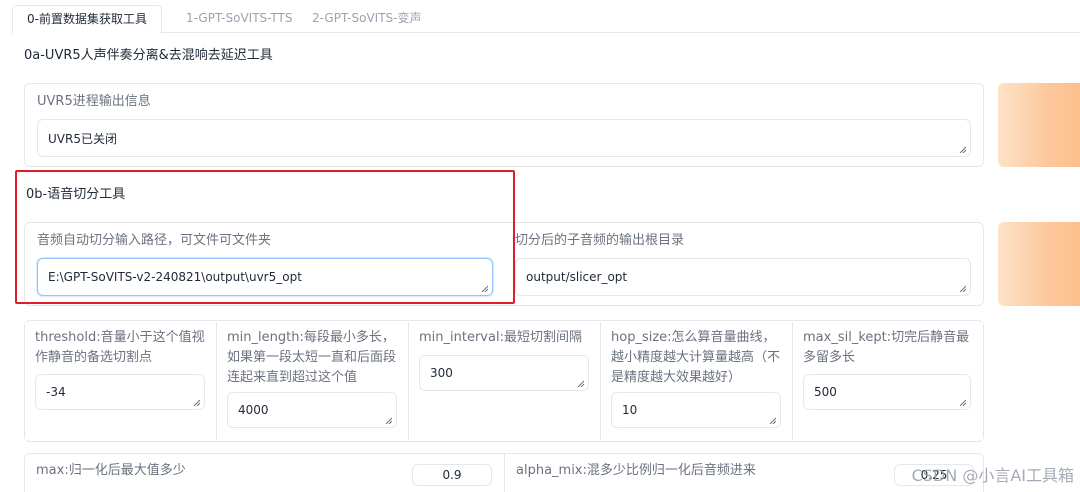  Describe the element at coordinates (887, 392) in the screenshot. I see `param-max-sil-kept-input: 500` at that location.